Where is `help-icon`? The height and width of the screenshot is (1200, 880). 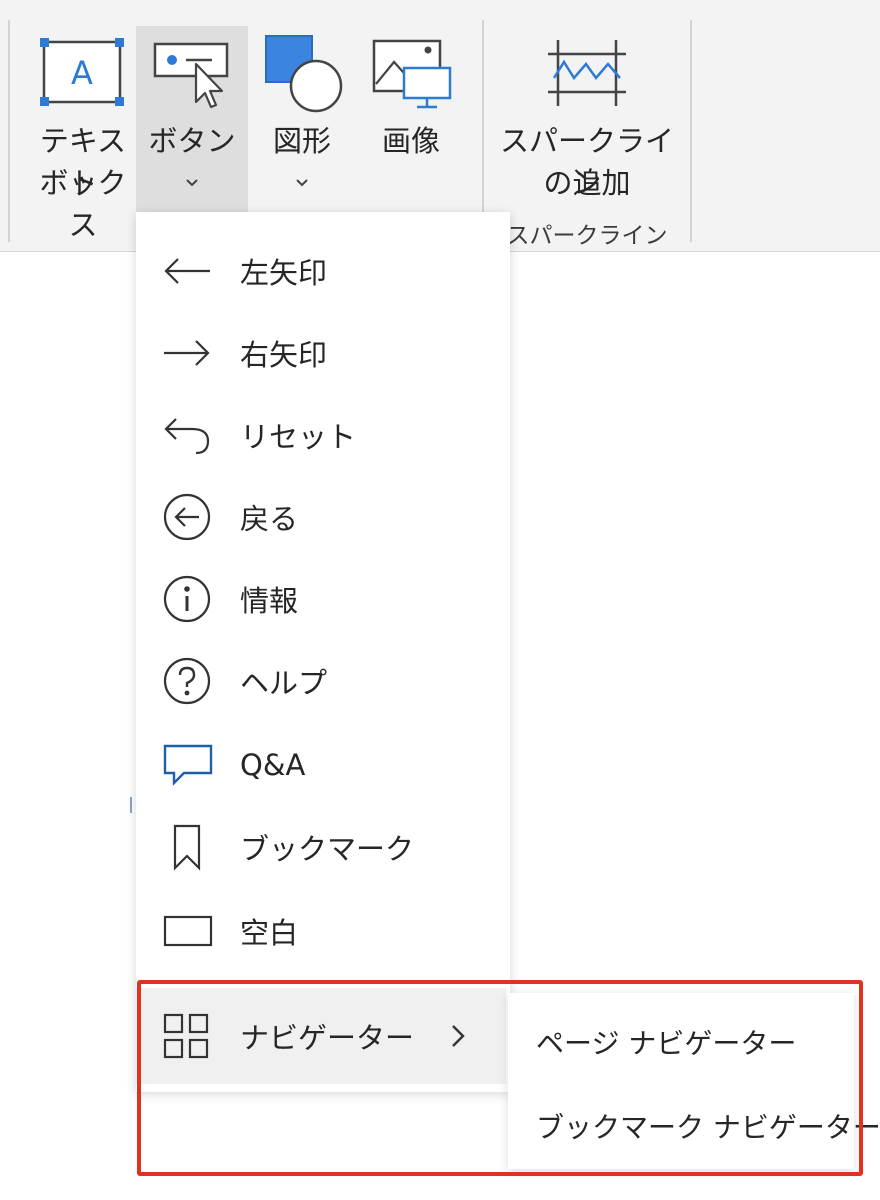 help-icon is located at coordinates (187, 681).